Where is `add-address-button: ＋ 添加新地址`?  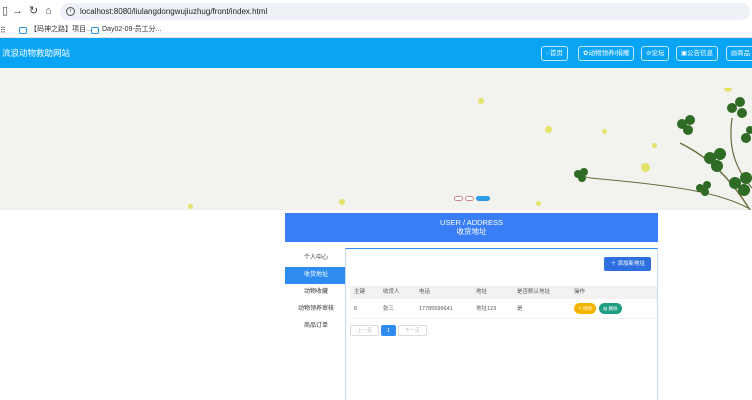 add-address-button: ＋ 添加新地址 is located at coordinates (627, 264).